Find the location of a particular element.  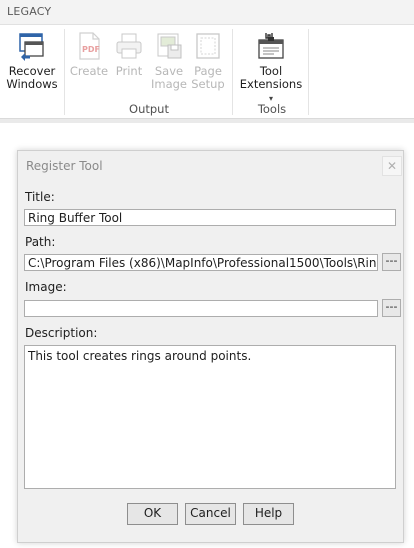

tool-extensions-label: Tool Extensions ▾ is located at coordinates (271, 85).